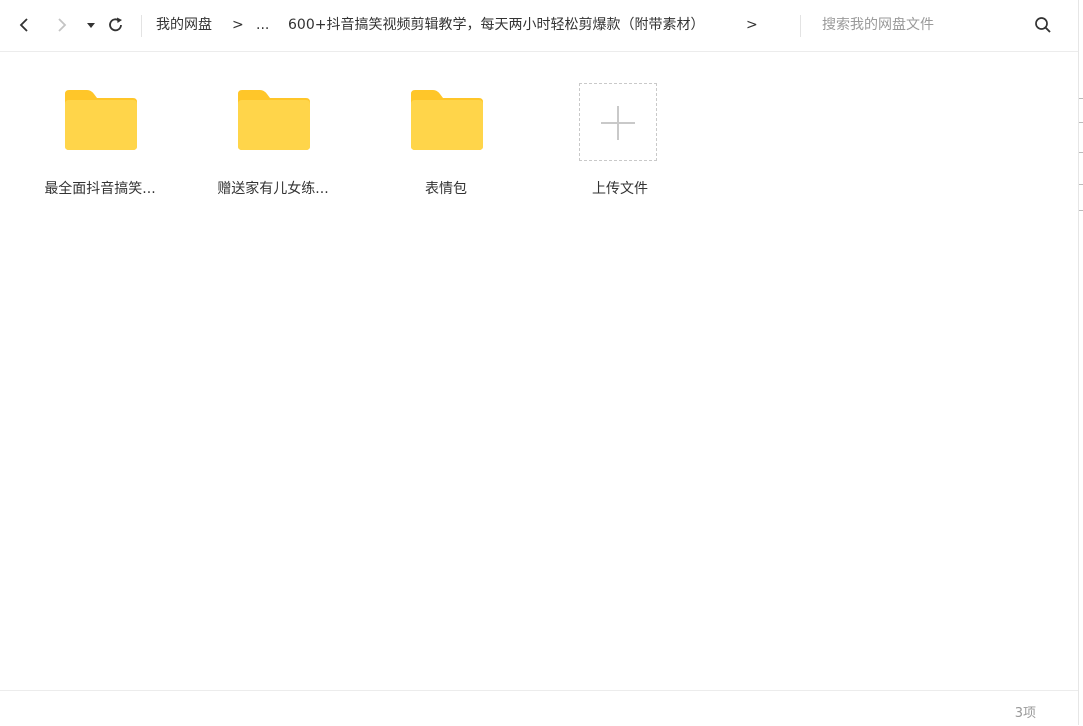  I want to click on chevron-right-icon, so click(62, 25).